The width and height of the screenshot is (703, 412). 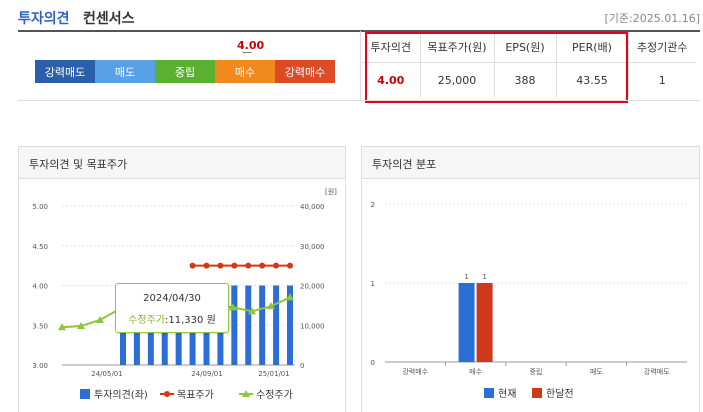 What do you see at coordinates (312, 287) in the screenshot?
I see `y-right-tick: 20,000` at bounding box center [312, 287].